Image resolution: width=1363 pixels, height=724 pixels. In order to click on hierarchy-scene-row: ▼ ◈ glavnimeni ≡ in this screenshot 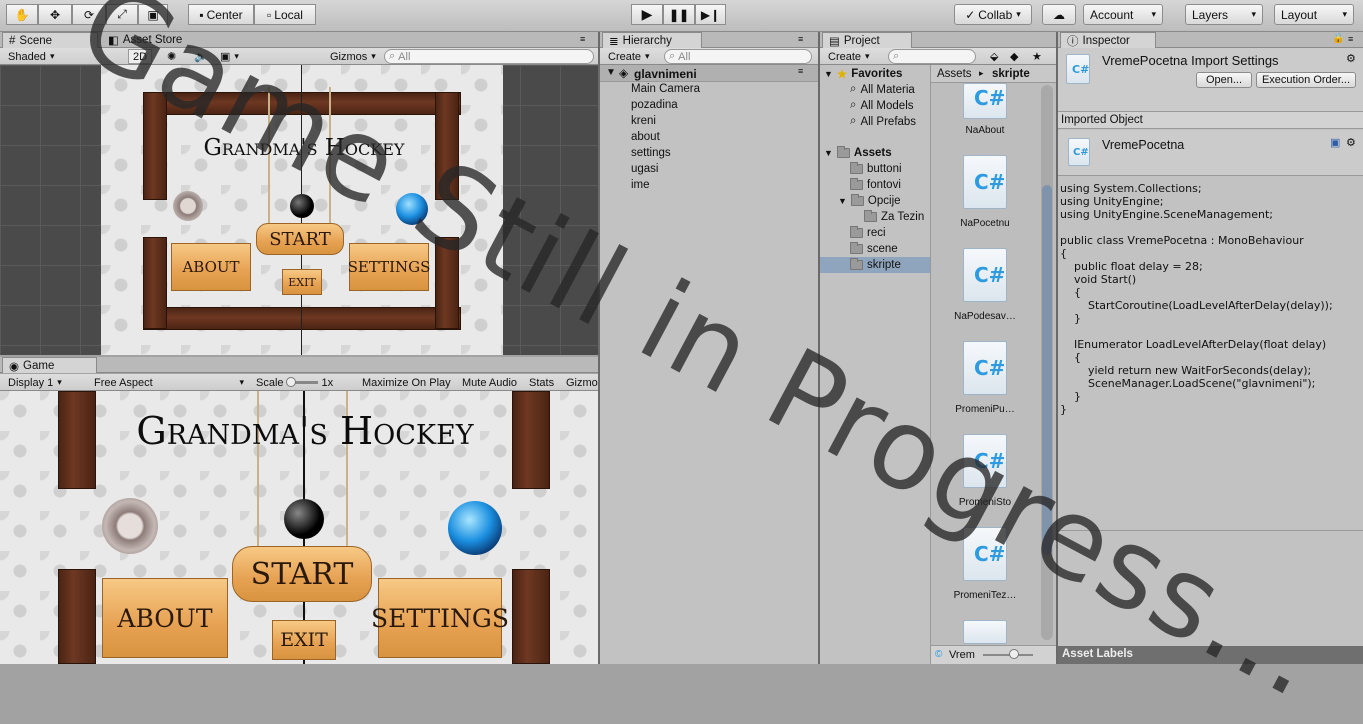, I will do `click(709, 73)`.